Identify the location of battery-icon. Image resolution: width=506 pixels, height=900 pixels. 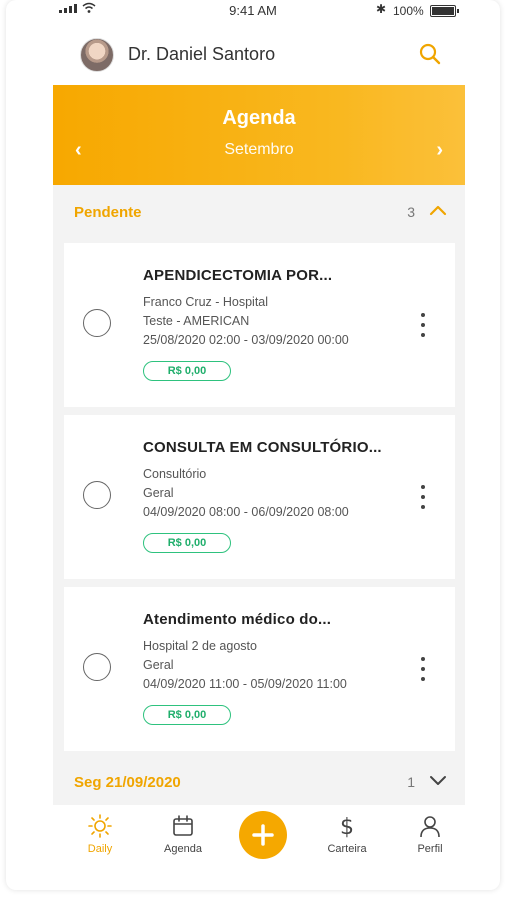
(444, 11).